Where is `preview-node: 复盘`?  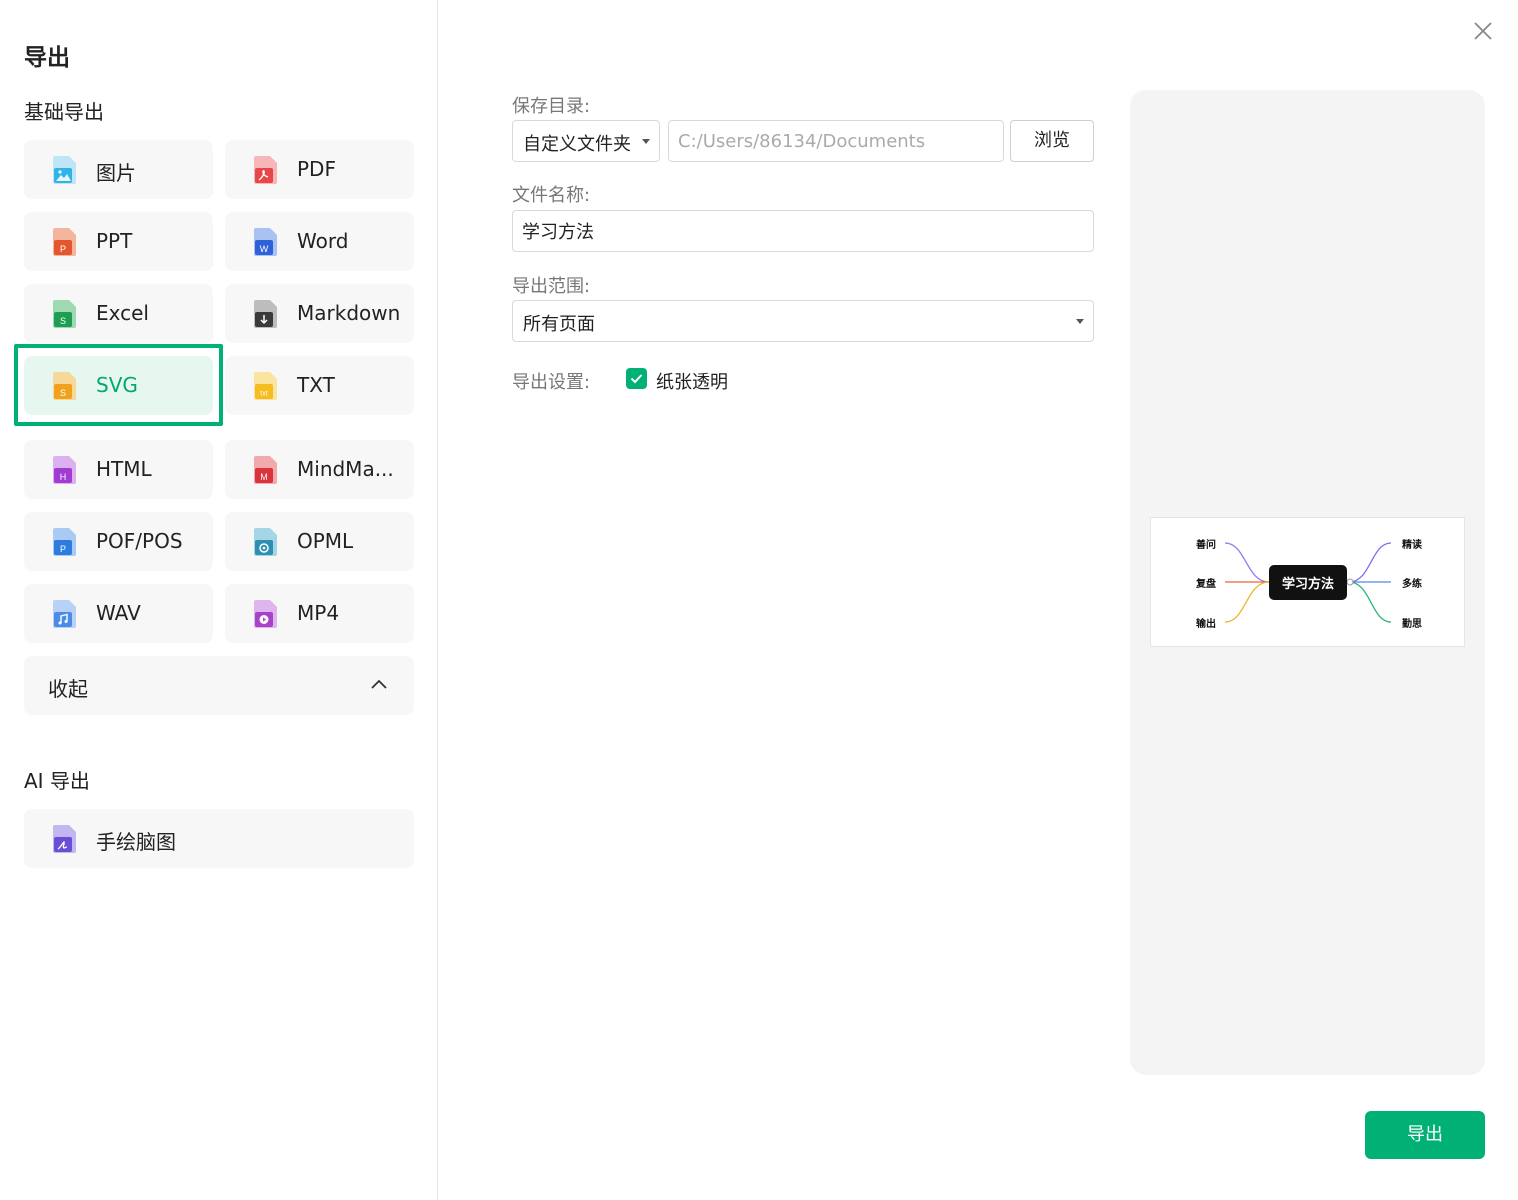
preview-node: 复盘 is located at coordinates (1205, 583).